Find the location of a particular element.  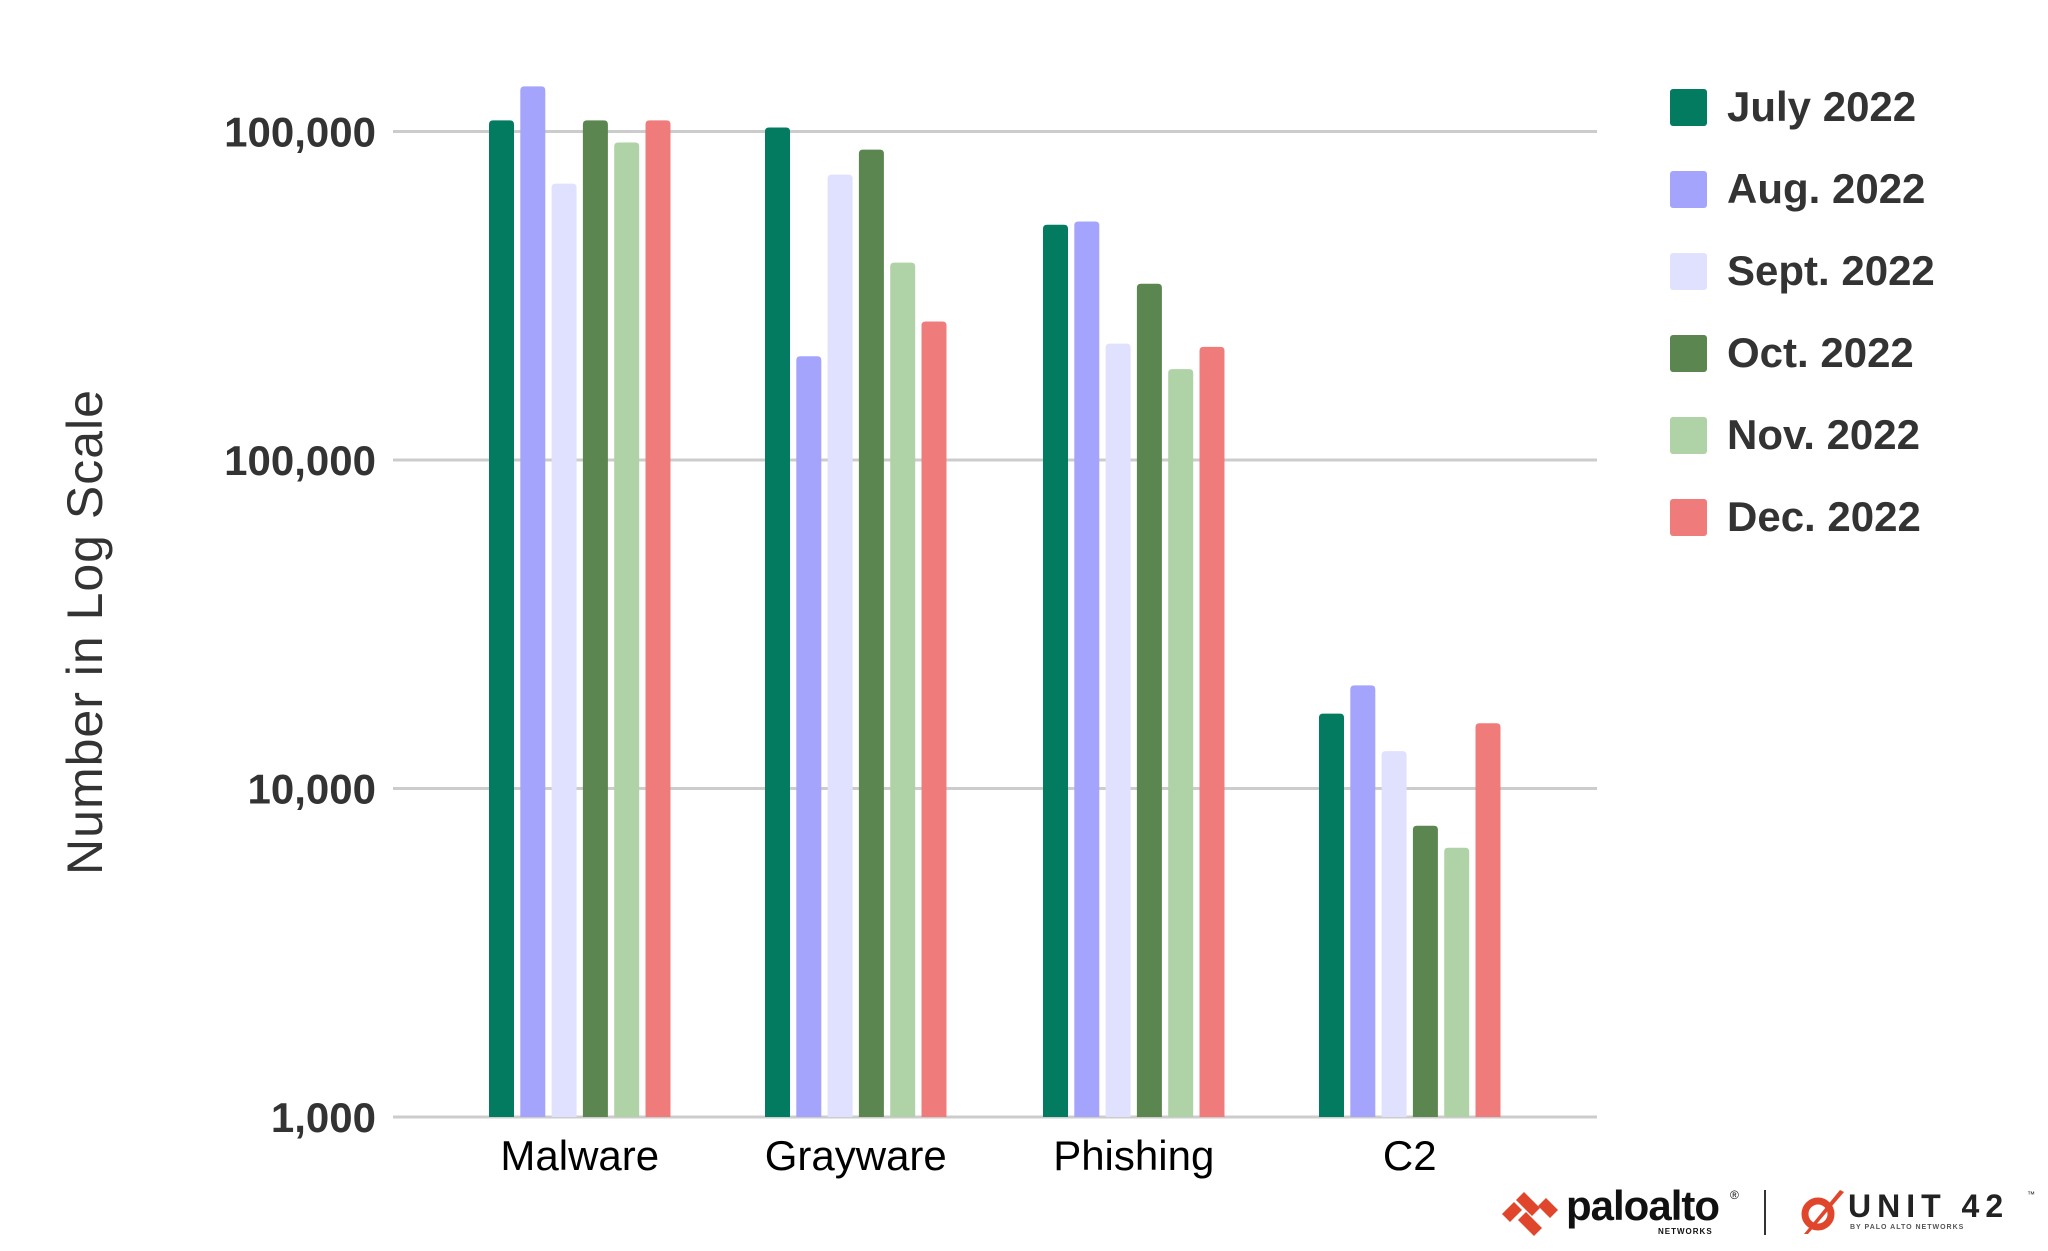

y-axis-title: Number in Log Scale is located at coordinates (85, 632).